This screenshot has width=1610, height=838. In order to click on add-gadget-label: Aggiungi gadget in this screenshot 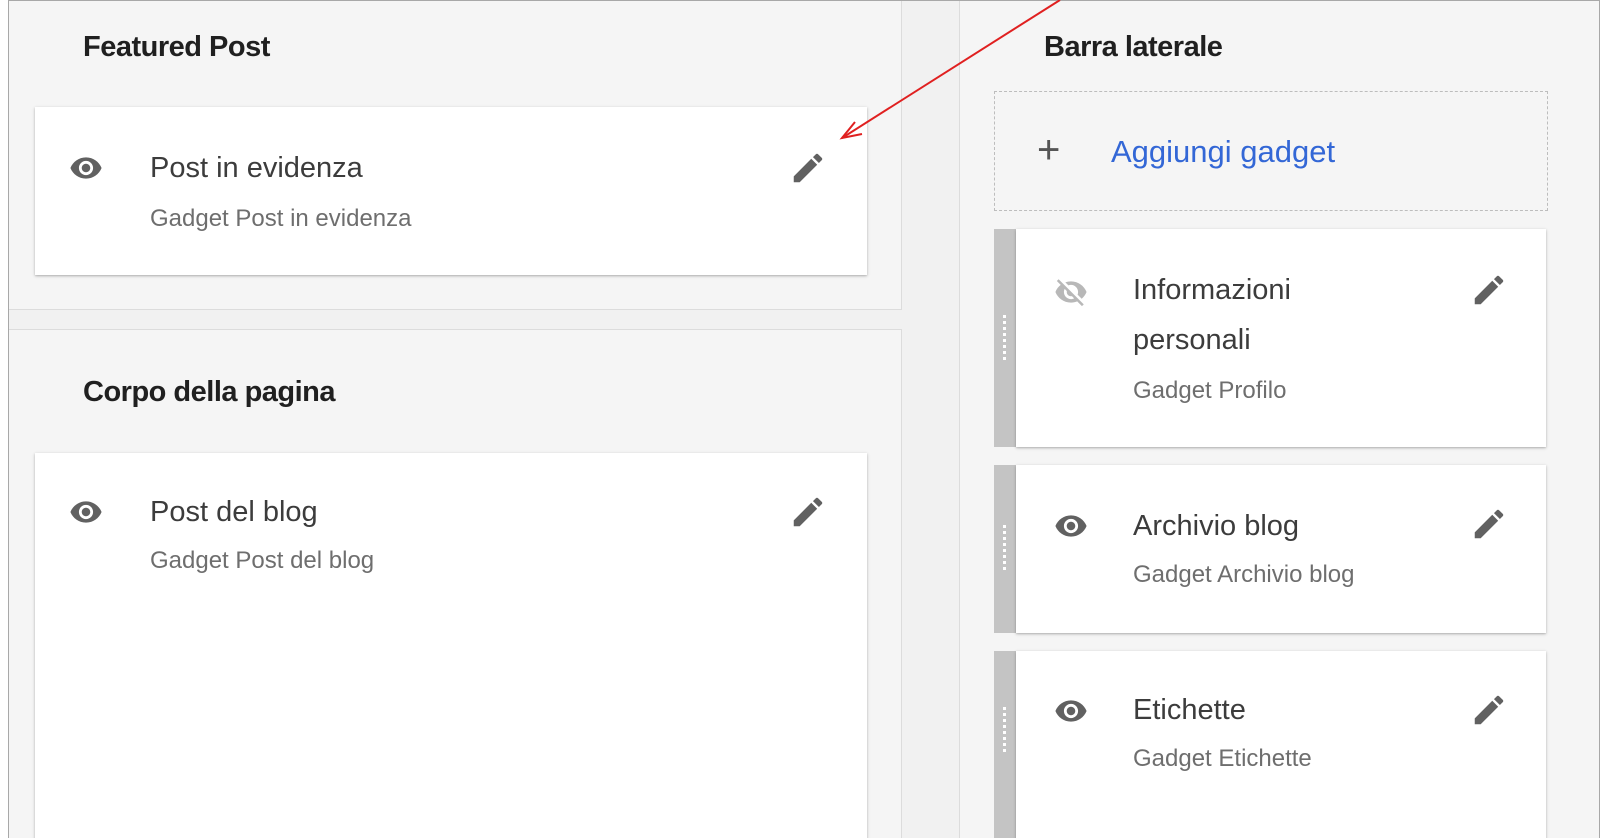, I will do `click(1223, 151)`.